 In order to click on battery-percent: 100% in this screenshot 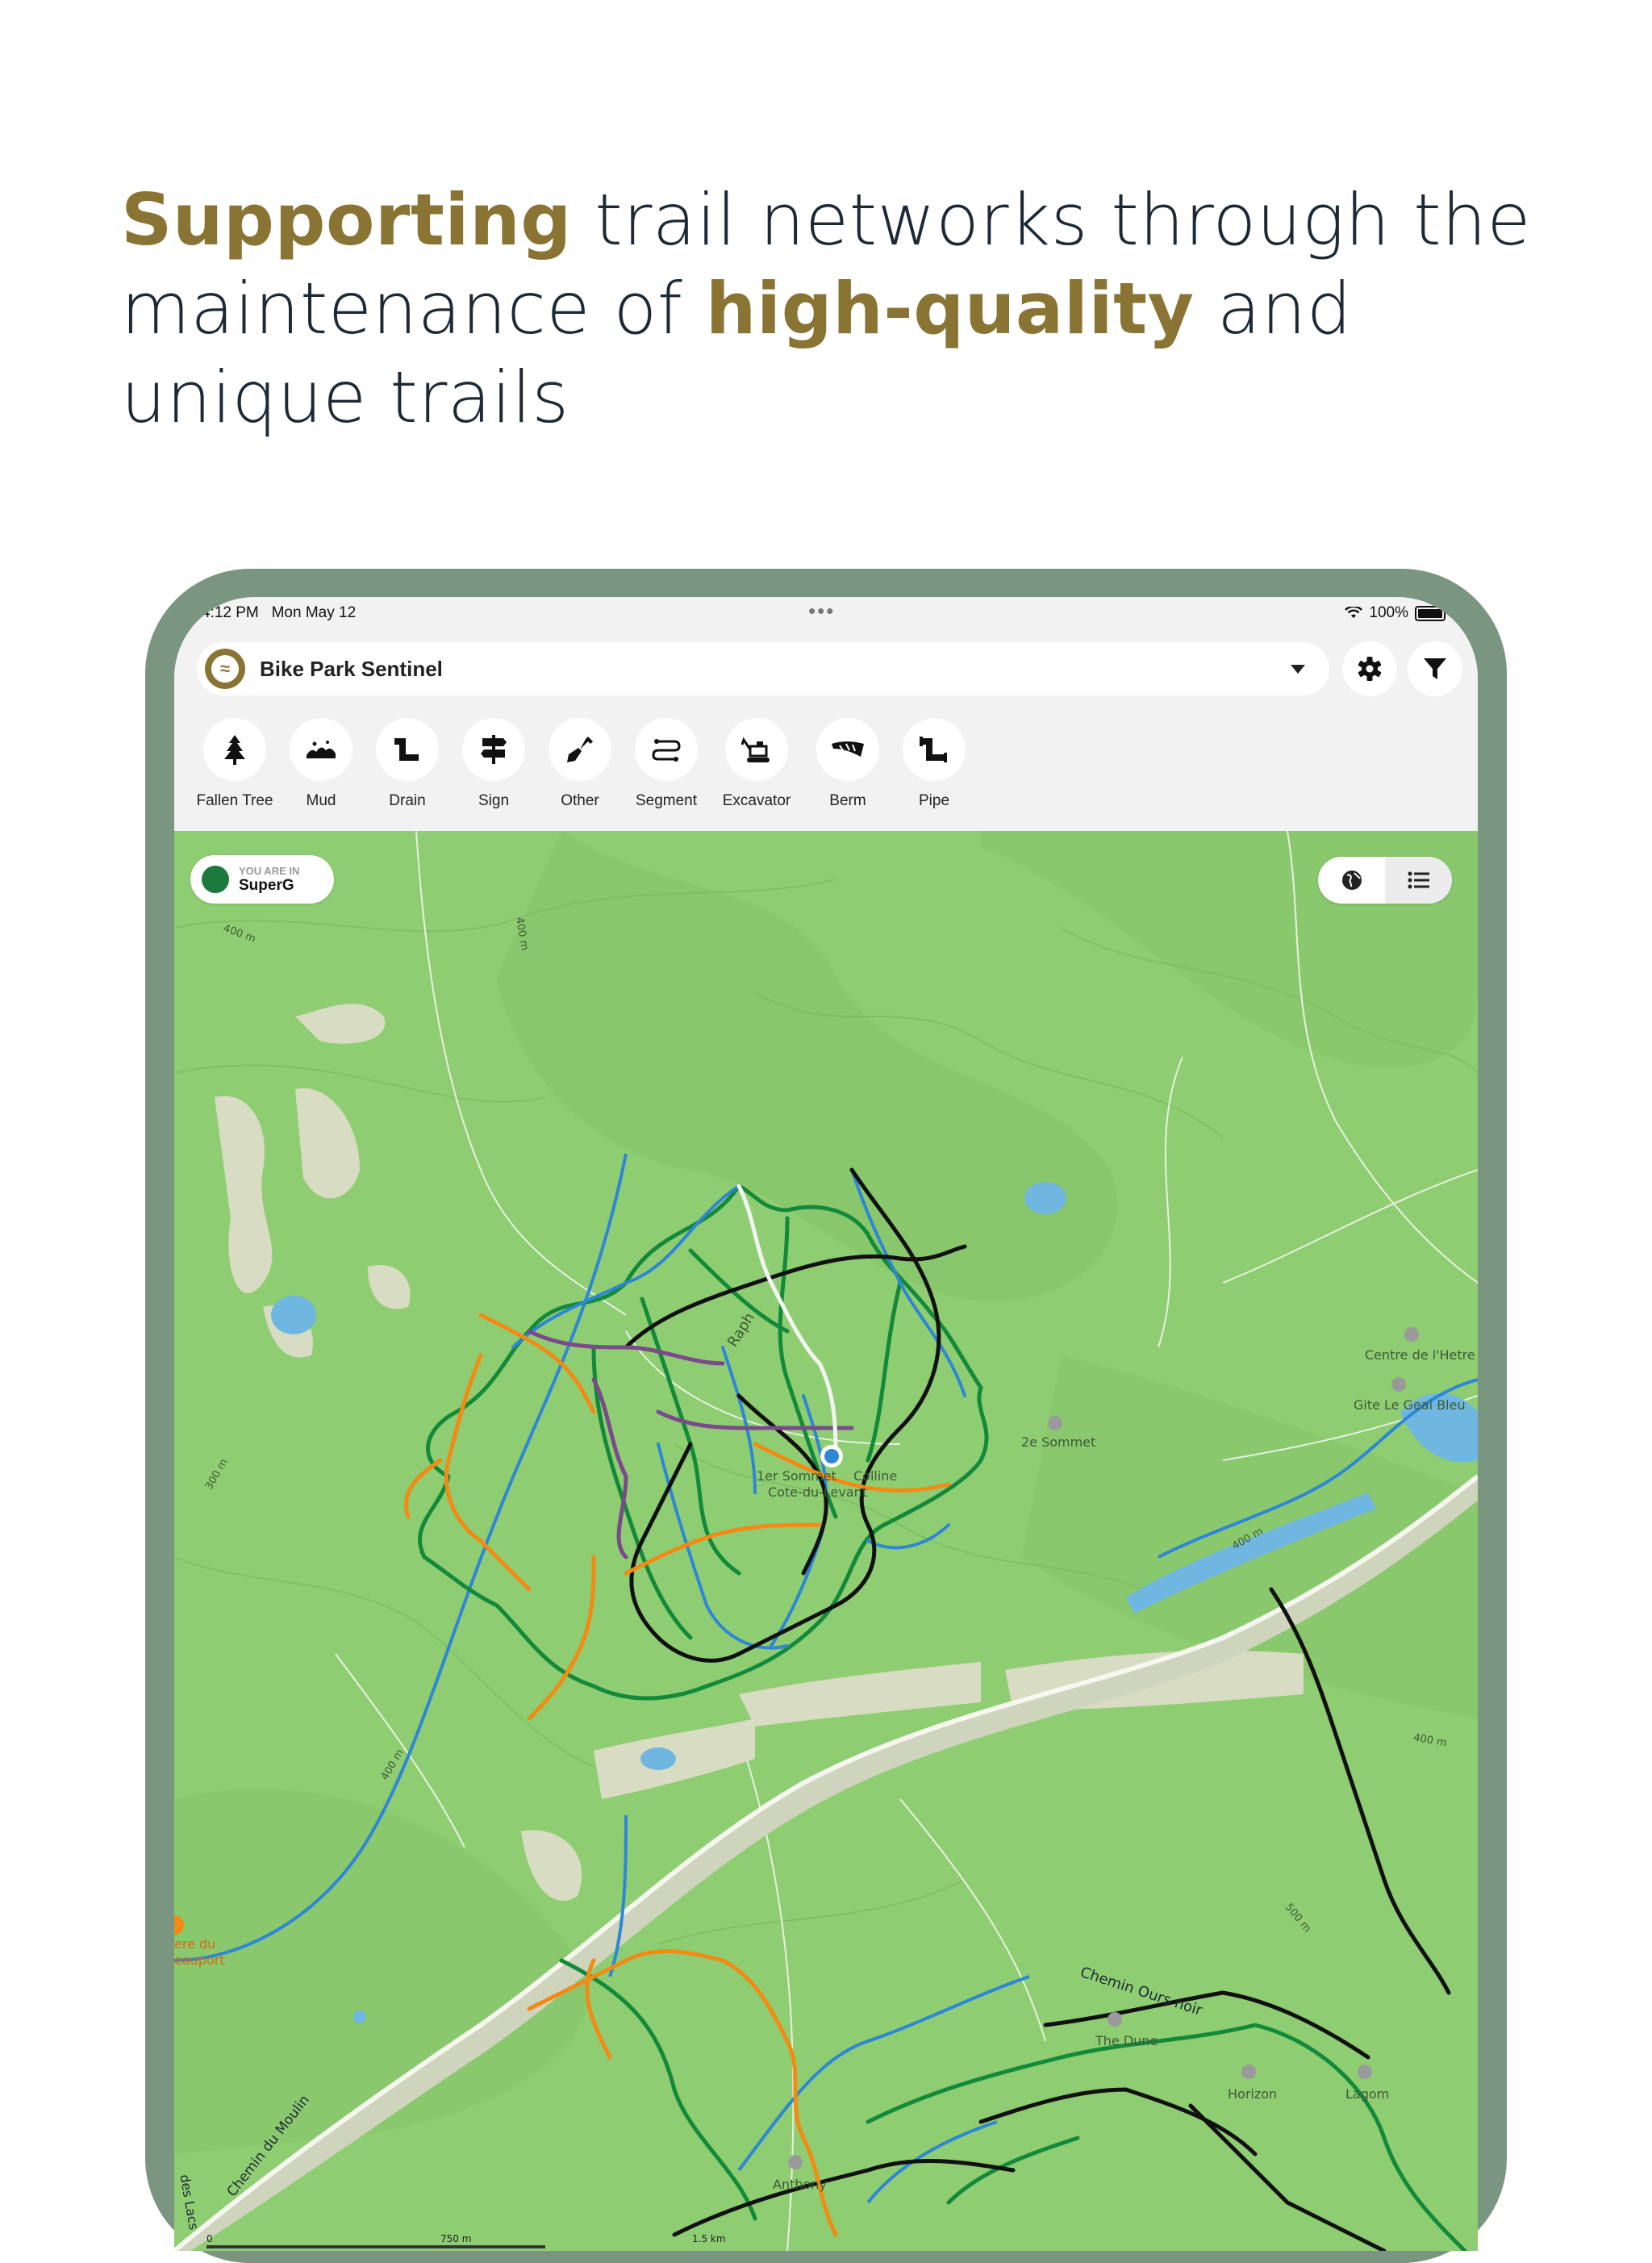, I will do `click(1388, 612)`.